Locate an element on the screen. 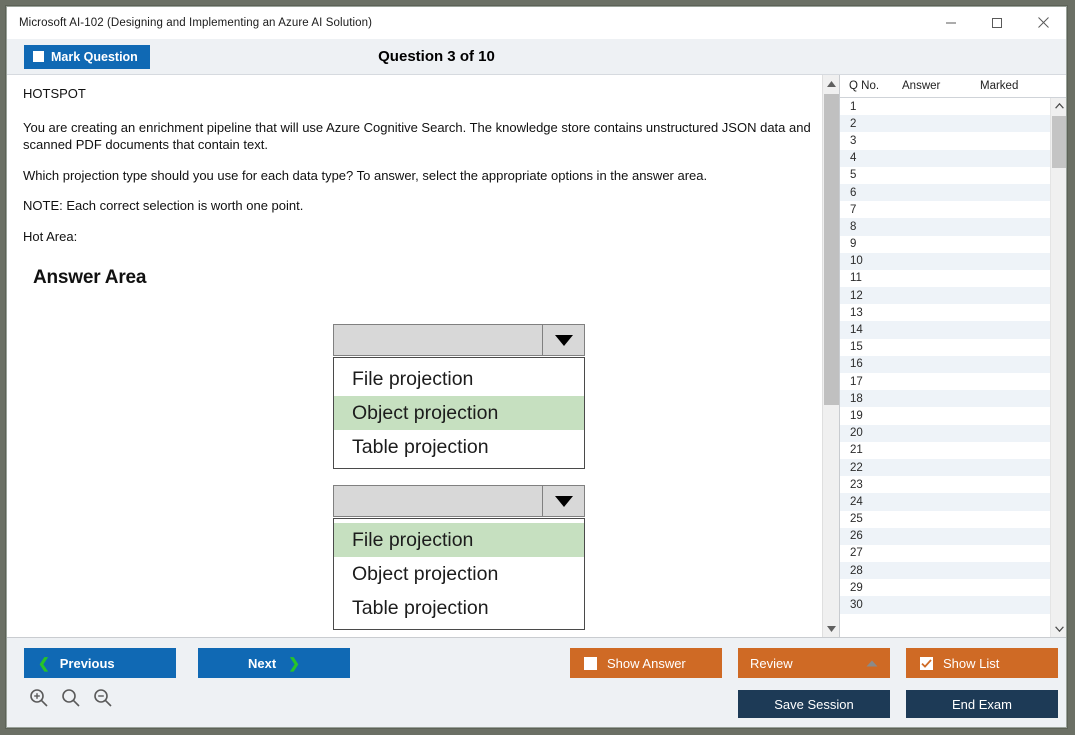 Image resolution: width=1075 pixels, height=735 pixels. table-row: 9 is located at coordinates (945, 244).